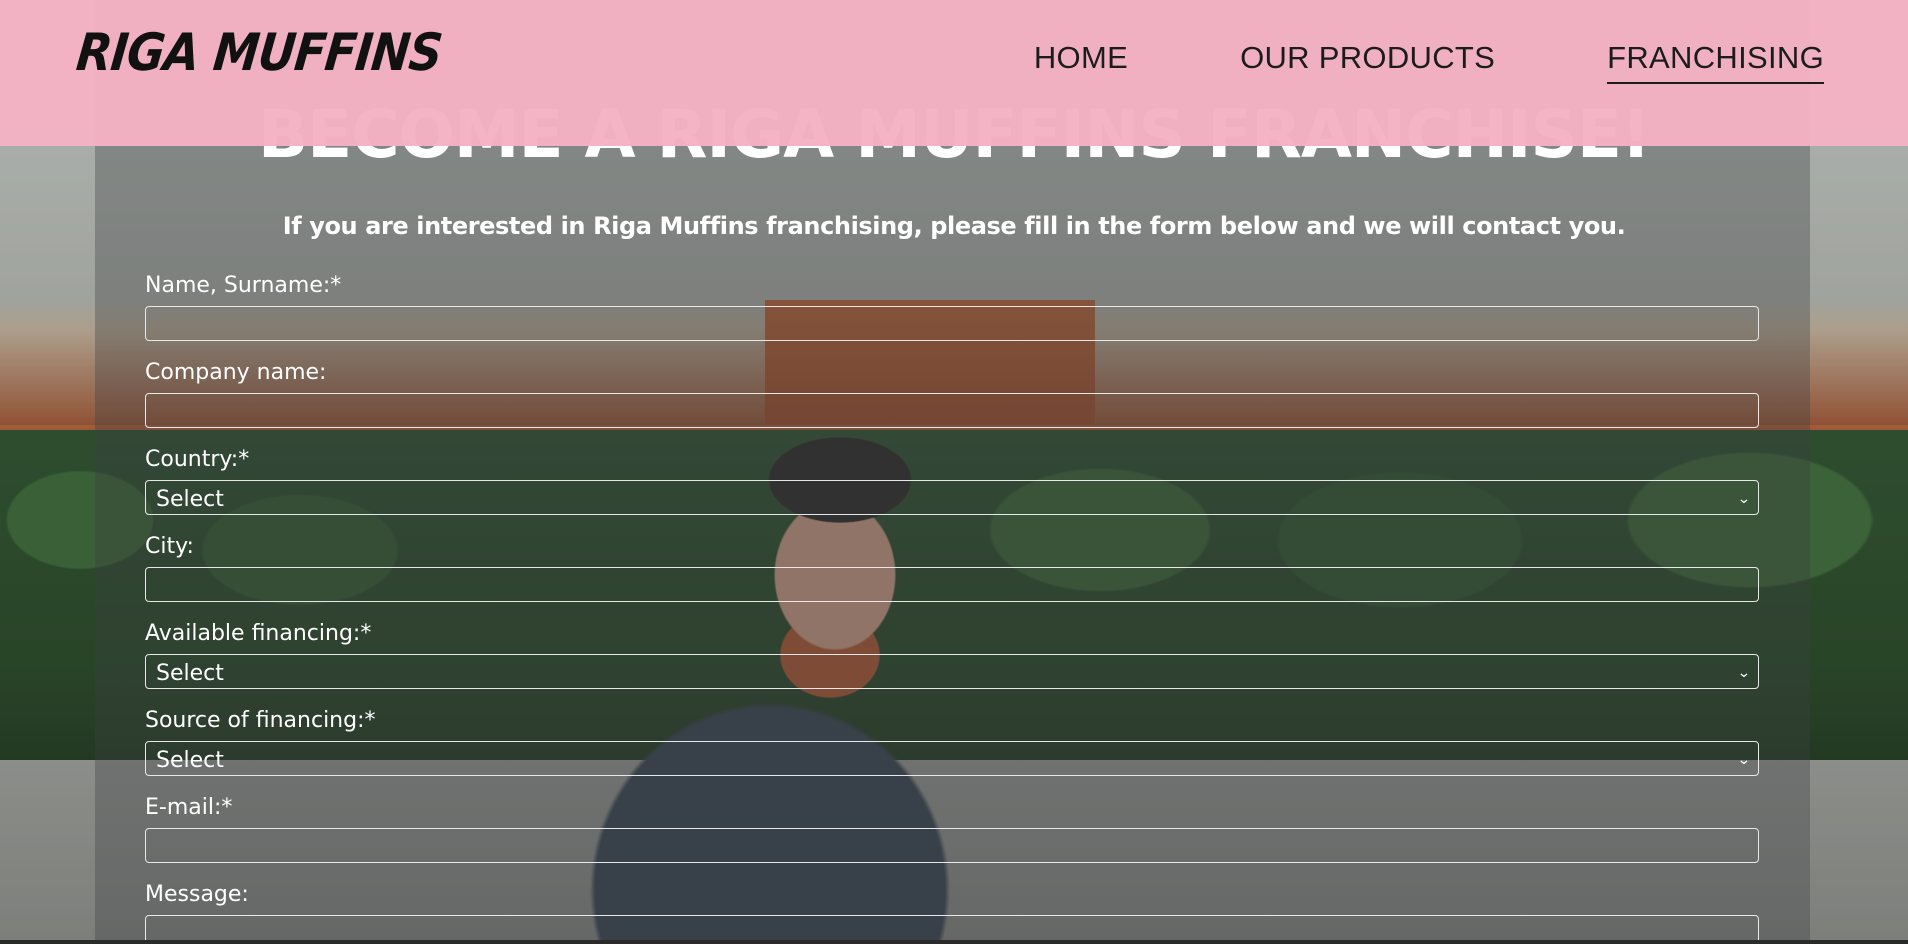 The width and height of the screenshot is (1908, 944). Describe the element at coordinates (197, 894) in the screenshot. I see `message-label: Message:` at that location.